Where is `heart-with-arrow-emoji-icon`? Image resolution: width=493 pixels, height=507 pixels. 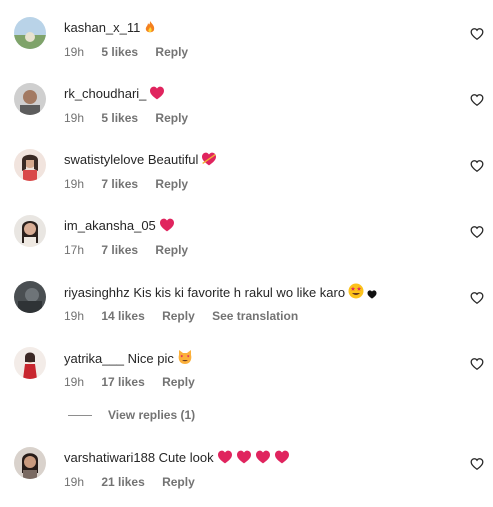 heart-with-arrow-emoji-icon is located at coordinates (209, 161).